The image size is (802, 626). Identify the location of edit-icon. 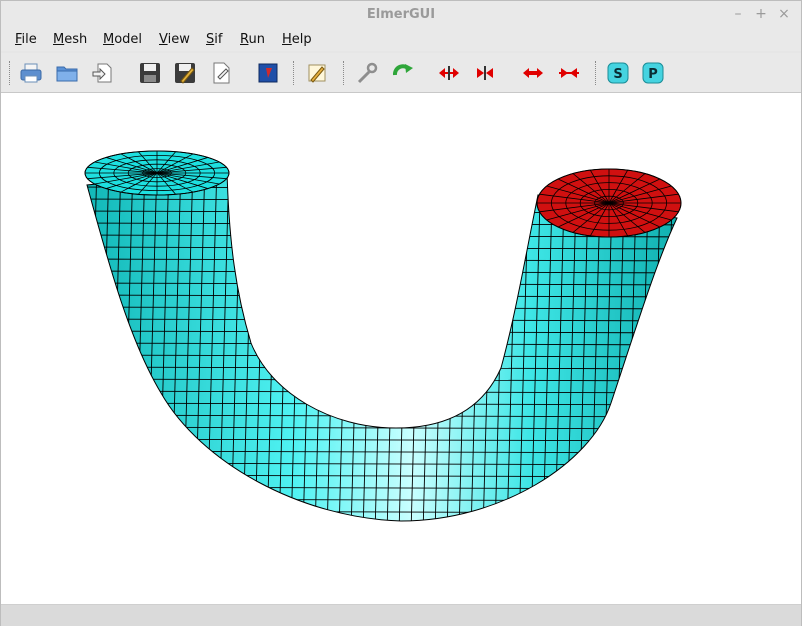
(317, 73).